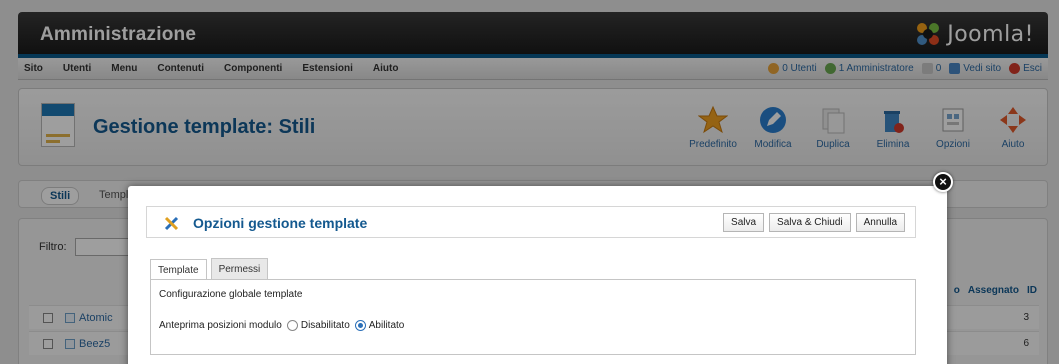 The image size is (1059, 364). I want to click on save-button: Salva, so click(744, 222).